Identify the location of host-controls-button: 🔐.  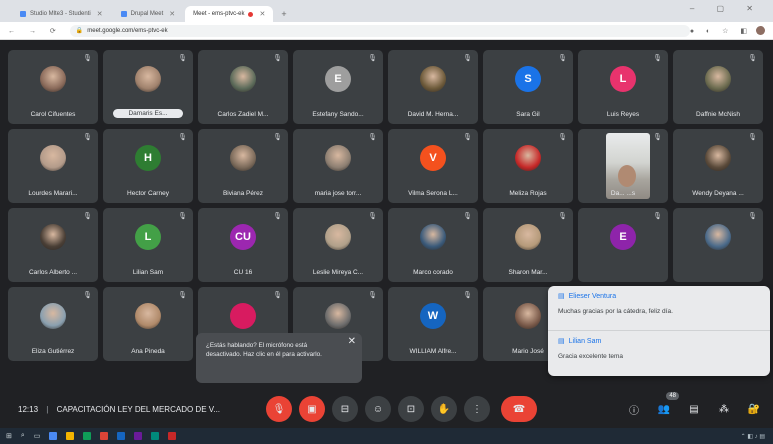
(754, 409).